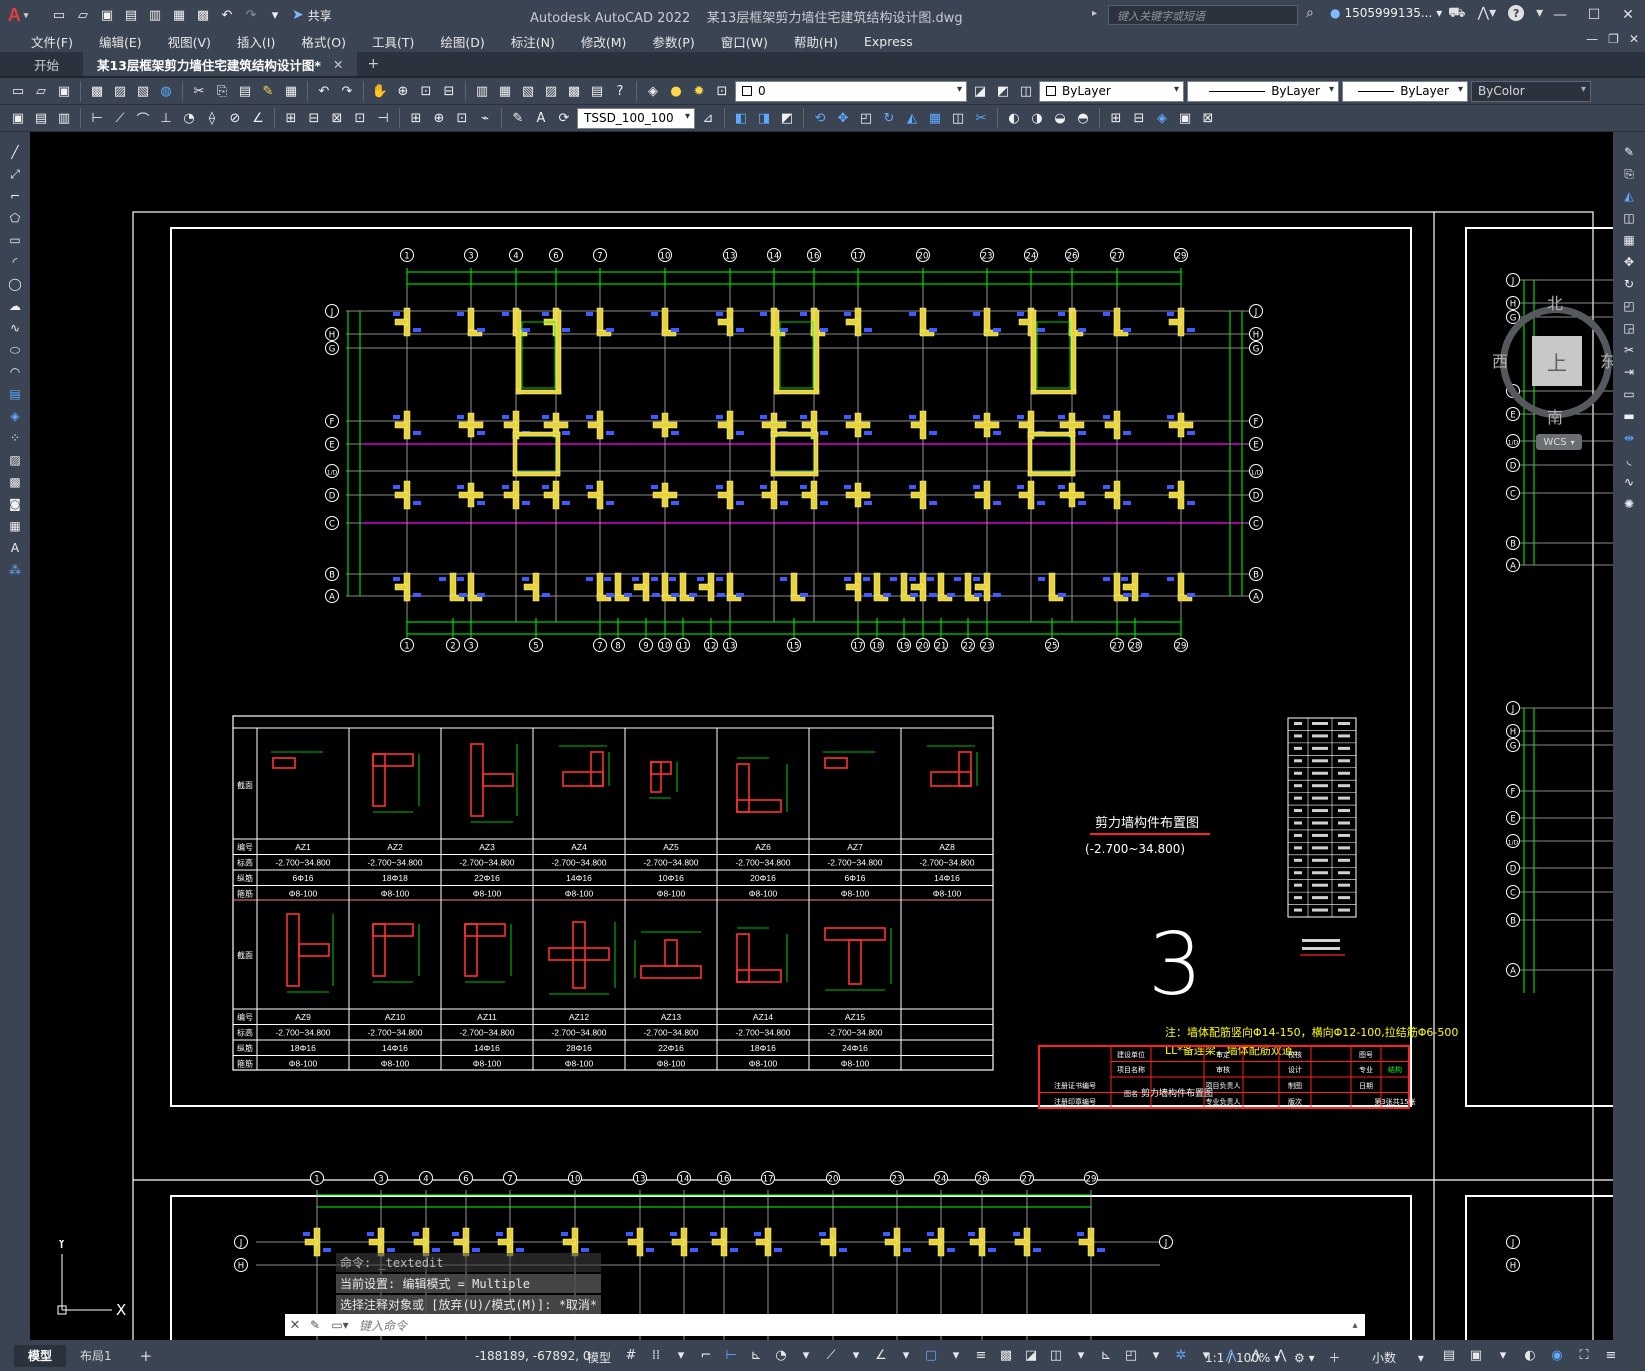  I want to click on wcs-menu: WCS ▾, so click(1559, 442).